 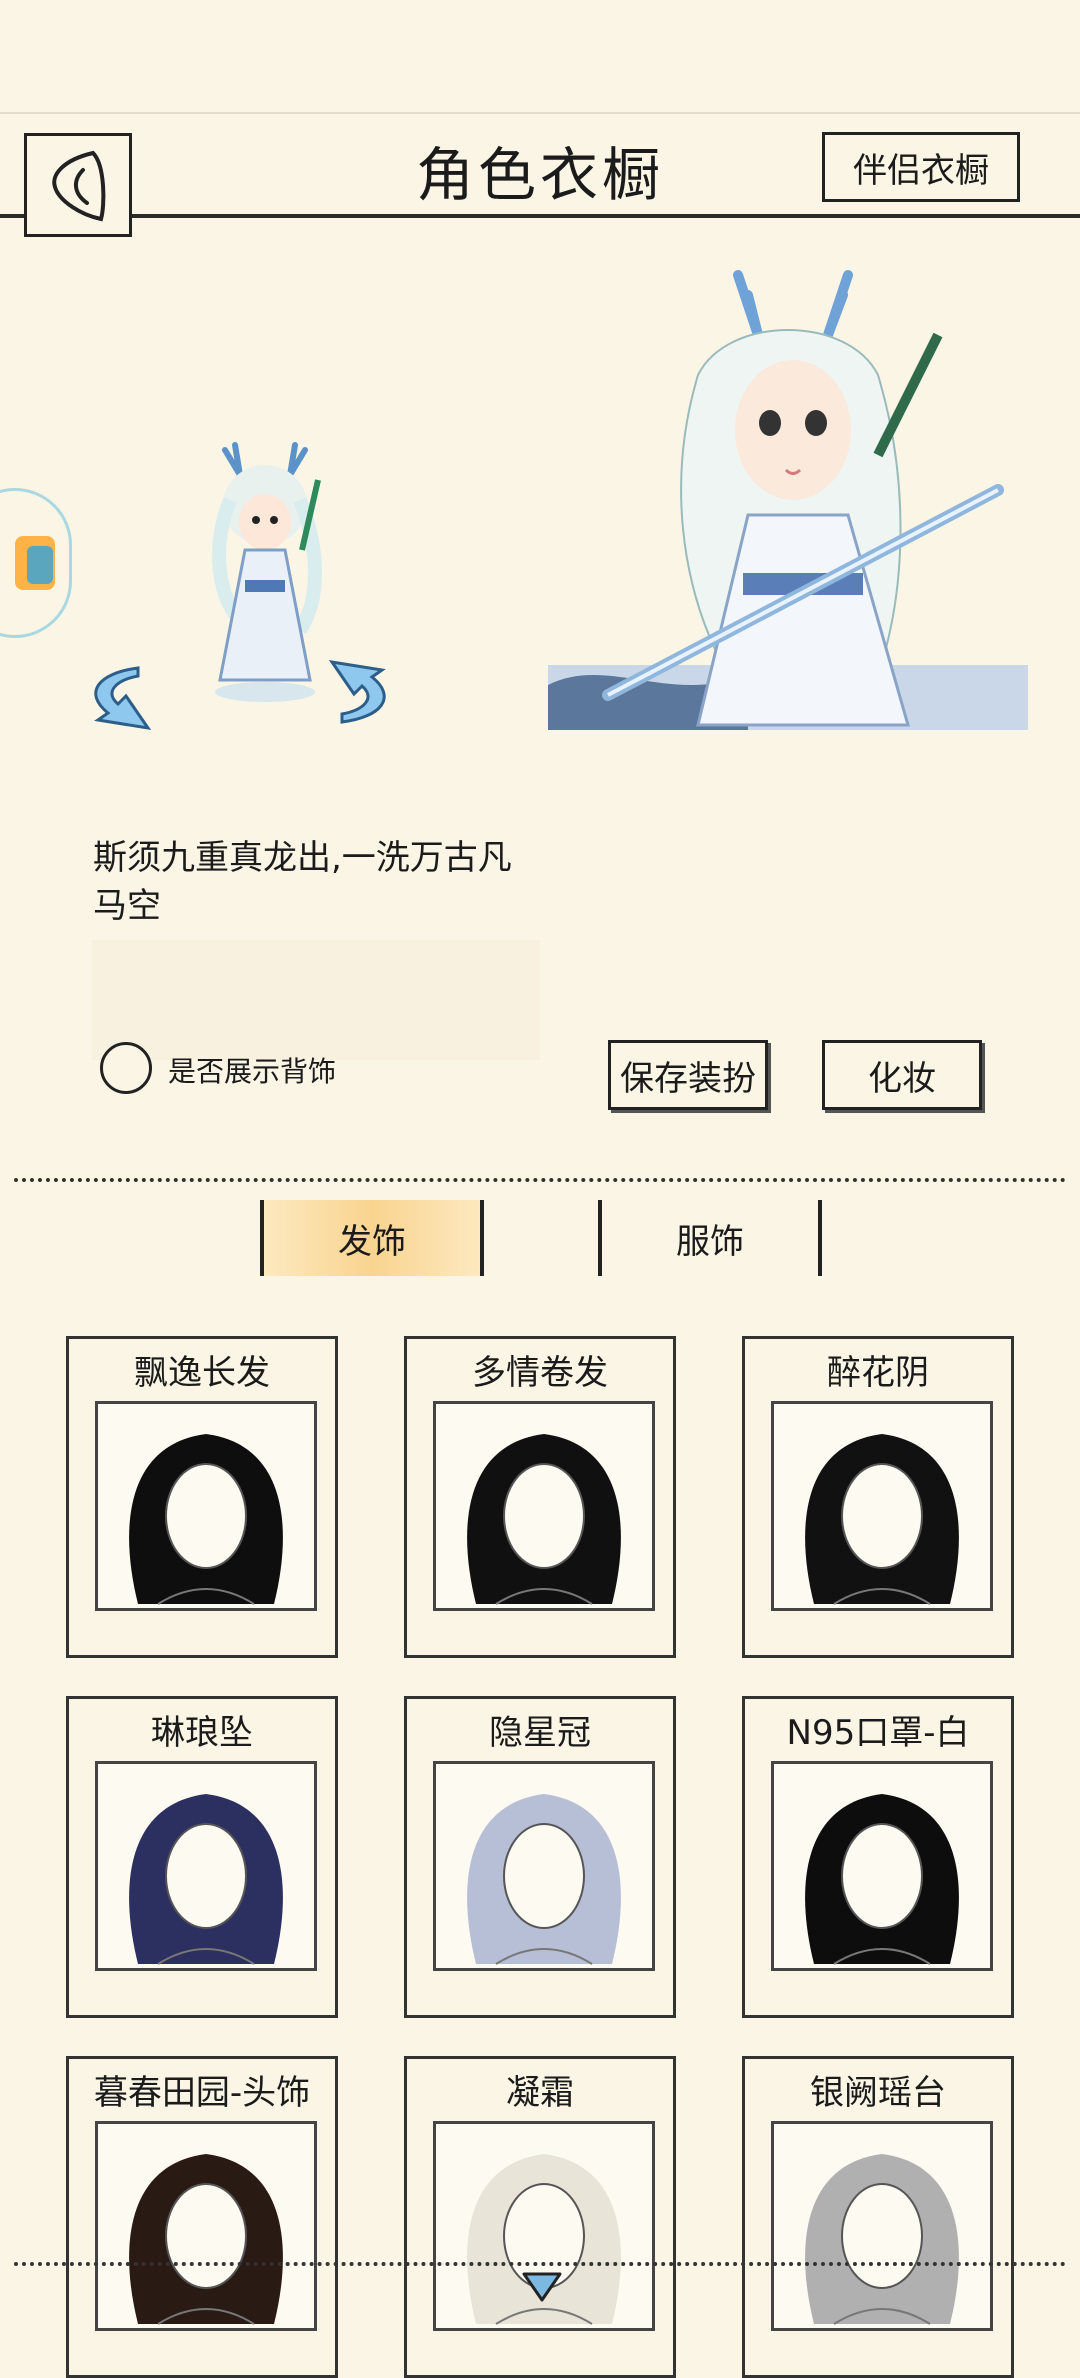 What do you see at coordinates (540, 113) in the screenshot?
I see `top-divider` at bounding box center [540, 113].